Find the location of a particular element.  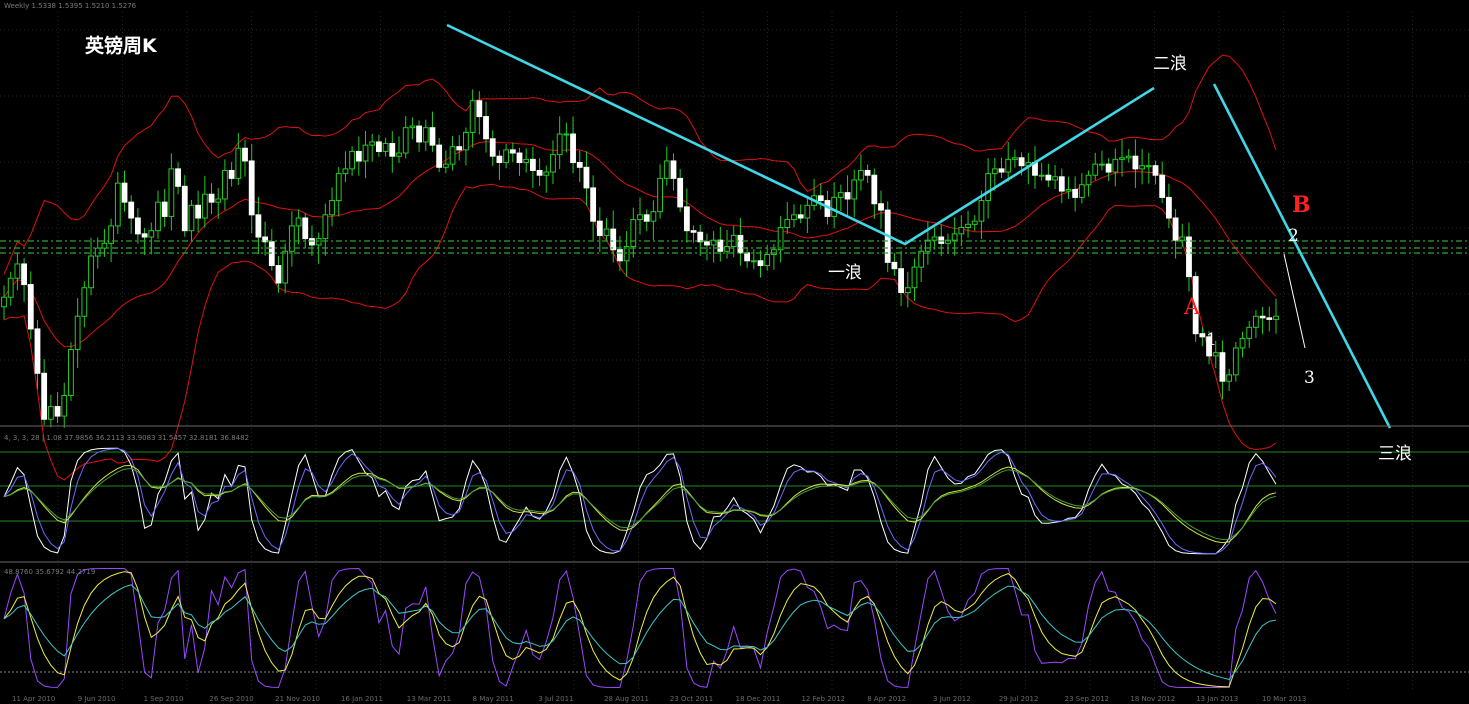

x-tick-label: 21 Nov 2010 is located at coordinates (297, 699).